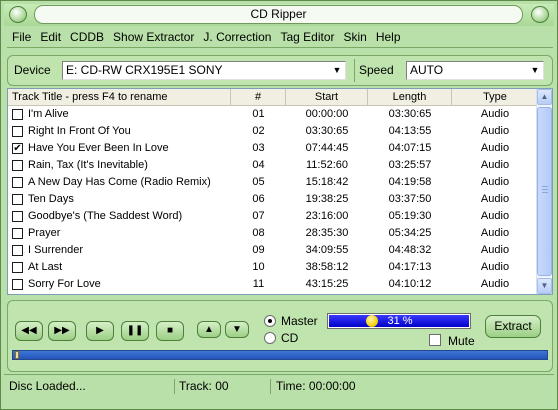 The image size is (558, 410). Describe the element at coordinates (327, 250) in the screenshot. I see `track-start: 34:09:55` at that location.